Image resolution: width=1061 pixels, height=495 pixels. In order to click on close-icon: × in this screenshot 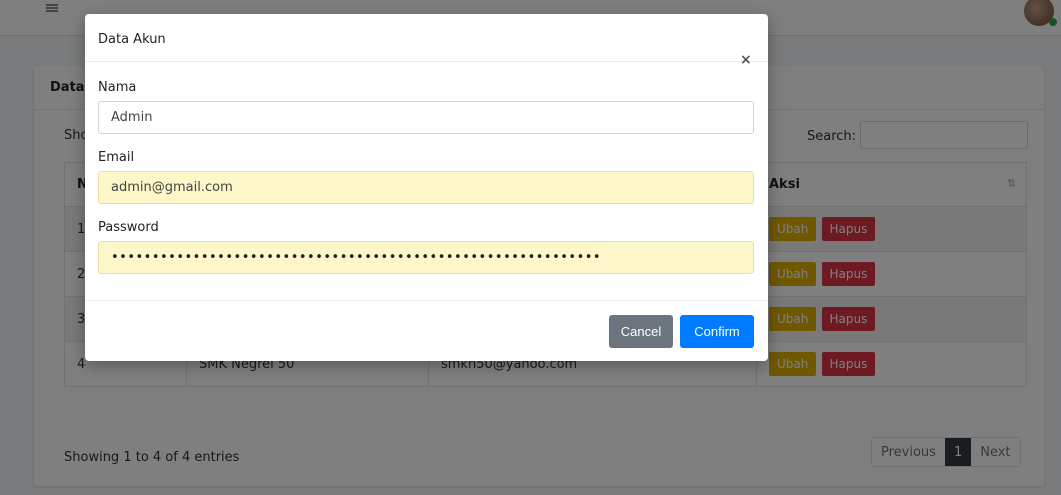, I will do `click(746, 60)`.